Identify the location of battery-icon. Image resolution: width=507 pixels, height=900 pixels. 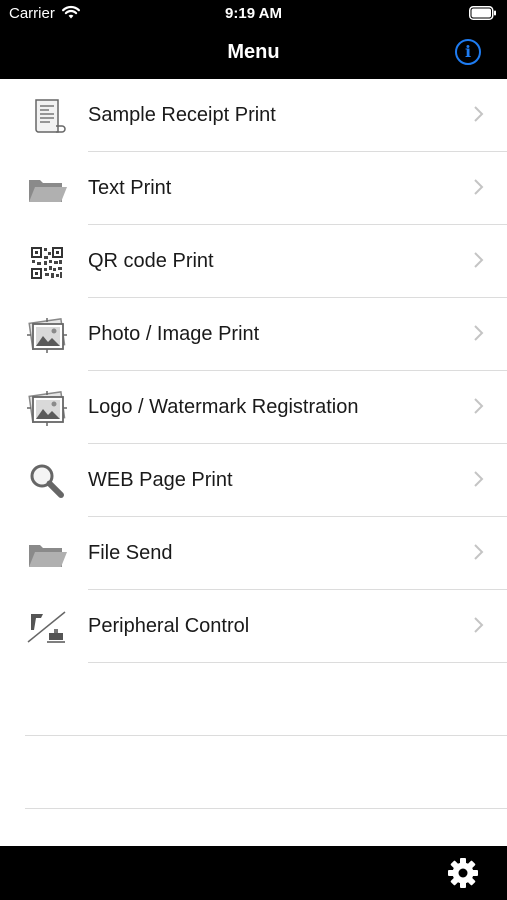
(483, 13).